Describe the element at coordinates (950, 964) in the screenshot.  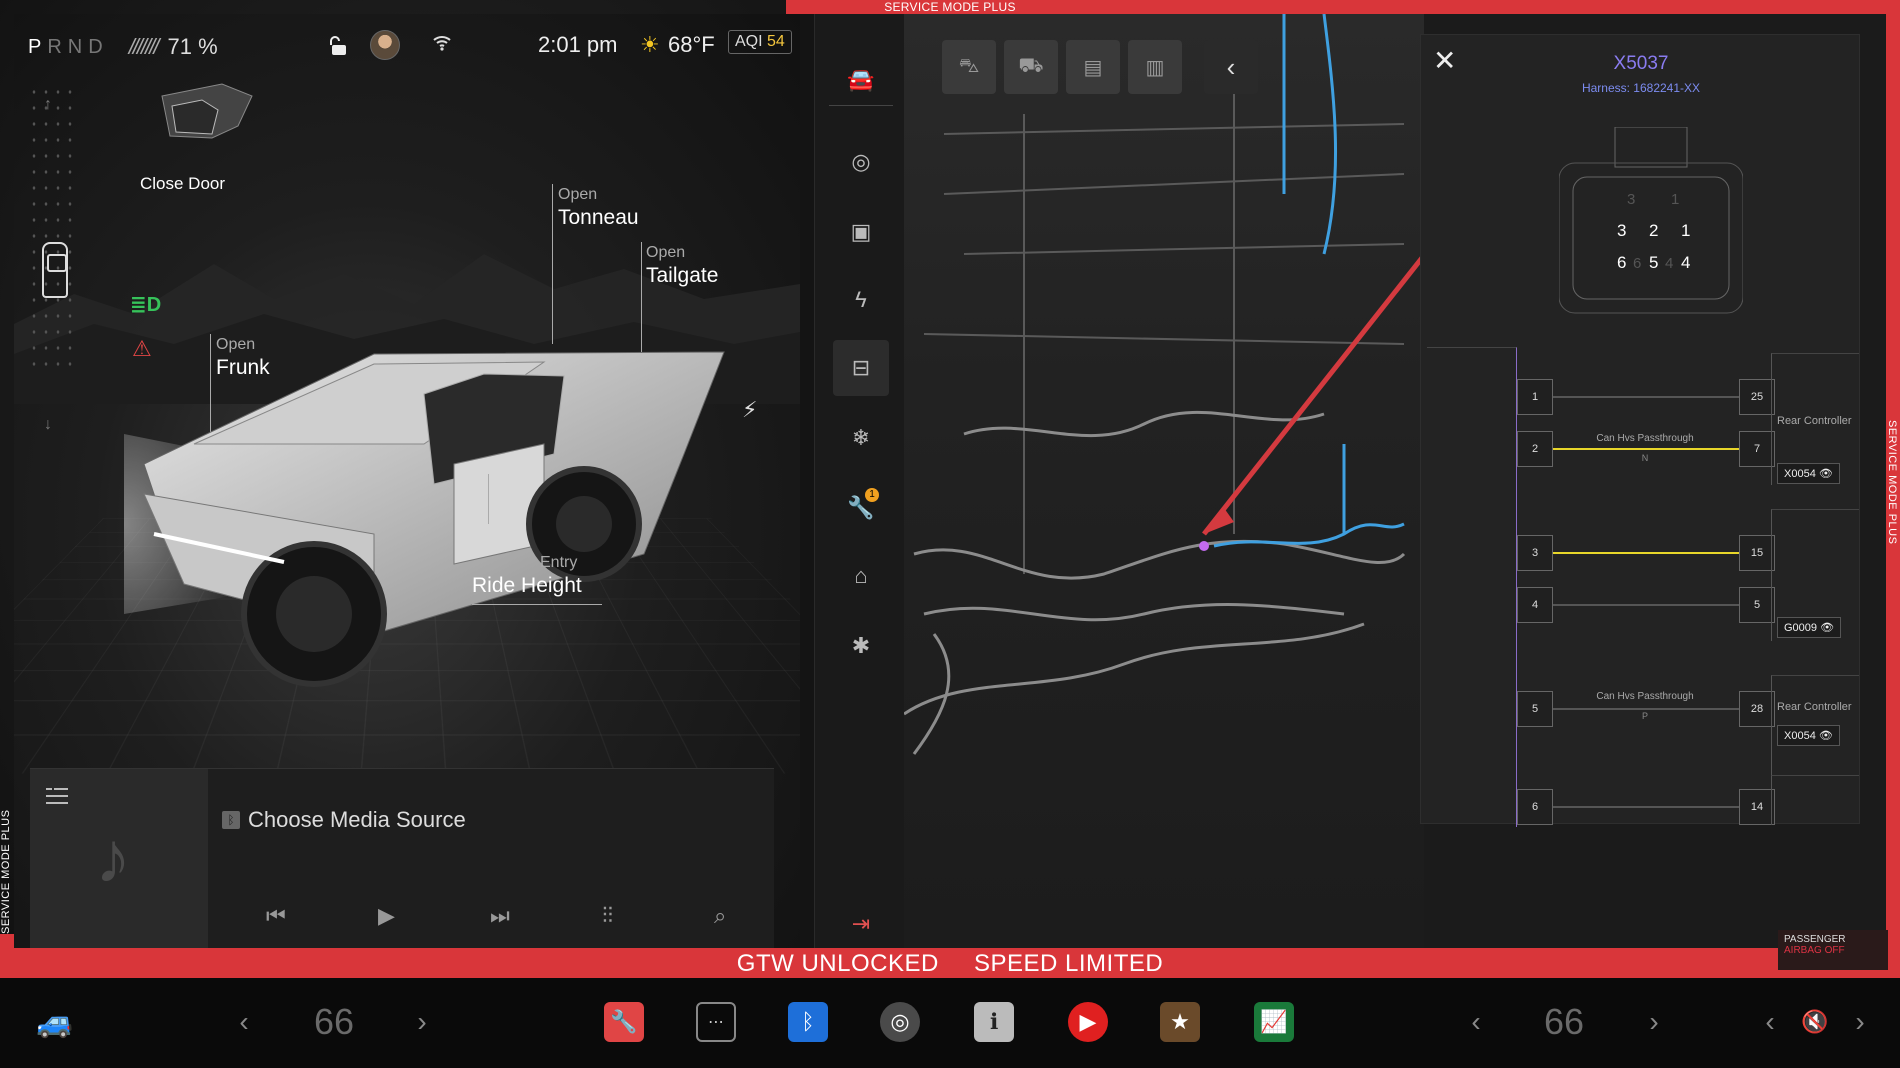
I see `service-status-banner: GTW UNLOCKED SPEED LIMITED` at that location.